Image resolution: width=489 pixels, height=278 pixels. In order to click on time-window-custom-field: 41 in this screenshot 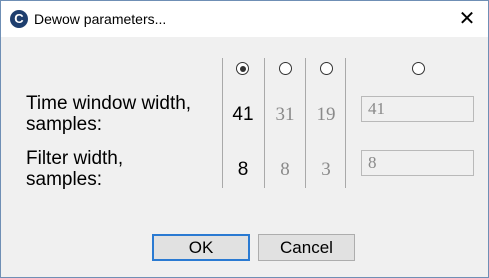, I will do `click(417, 109)`.